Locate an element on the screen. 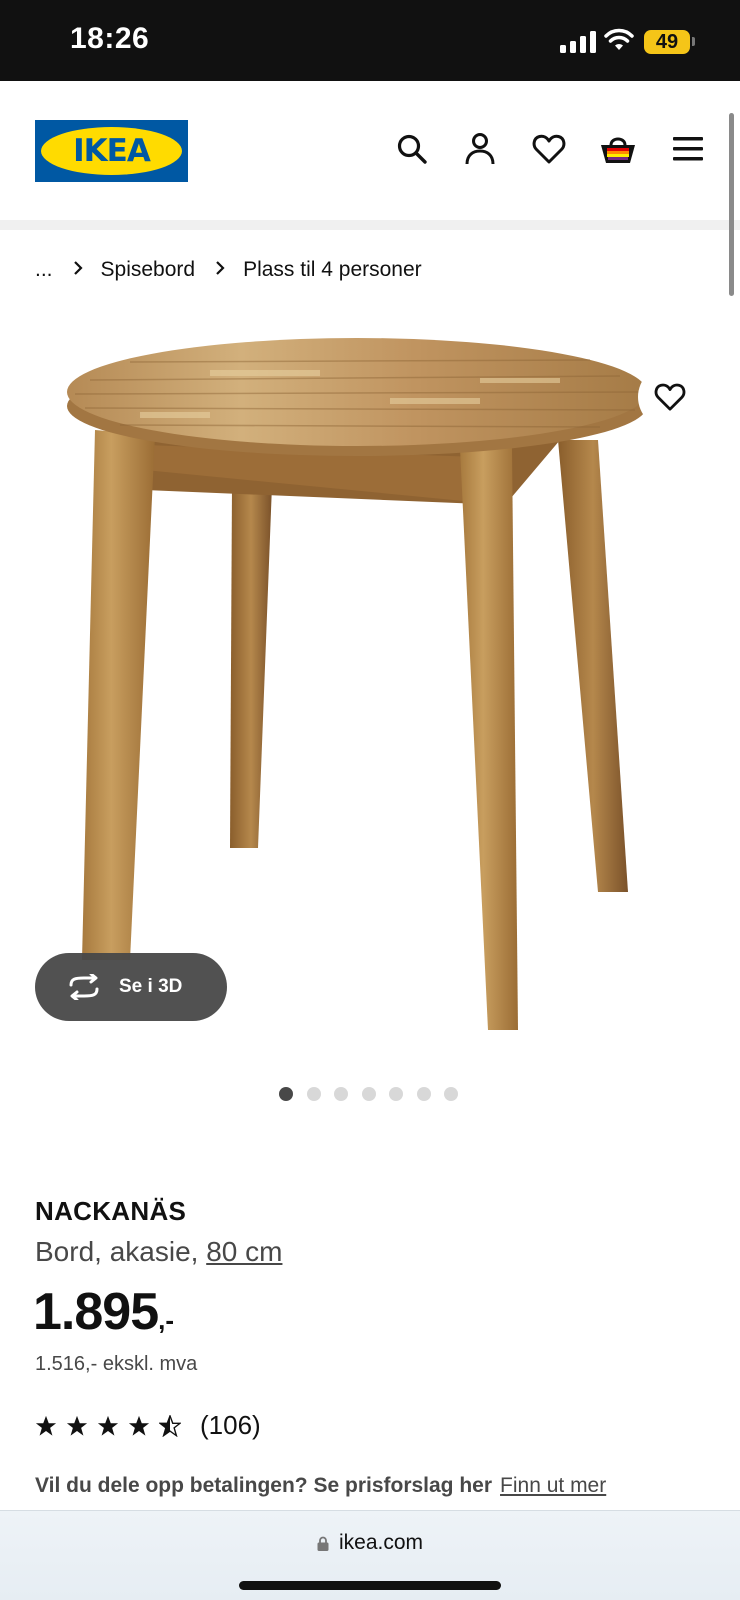  rating-stars is located at coordinates (112, 1425).